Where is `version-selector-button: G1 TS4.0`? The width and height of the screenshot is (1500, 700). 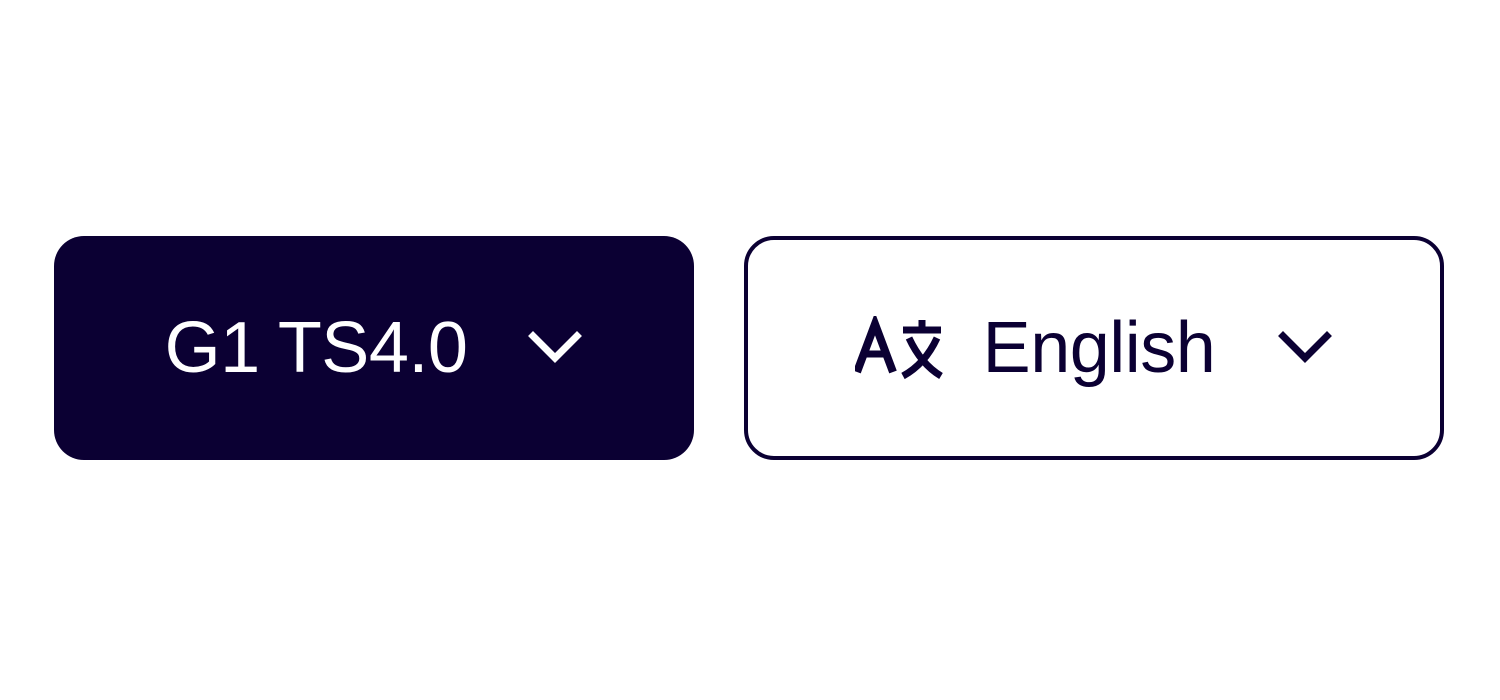 version-selector-button: G1 TS4.0 is located at coordinates (374, 348).